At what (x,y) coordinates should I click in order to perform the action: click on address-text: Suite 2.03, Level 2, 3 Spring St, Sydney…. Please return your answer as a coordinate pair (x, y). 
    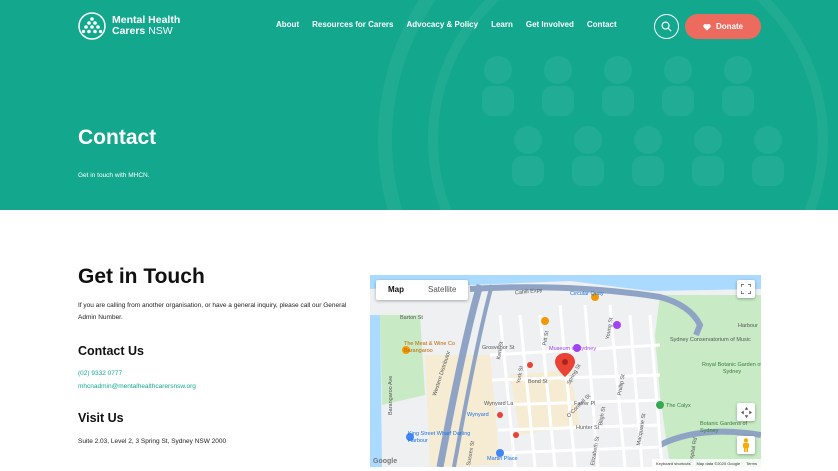
    Looking at the image, I should click on (152, 441).